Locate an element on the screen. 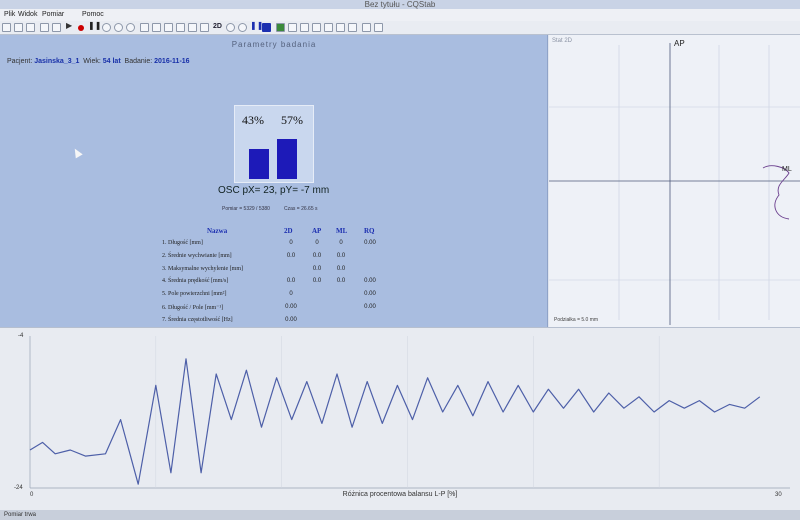  menu-pomoc: Pomoc is located at coordinates (93, 14).